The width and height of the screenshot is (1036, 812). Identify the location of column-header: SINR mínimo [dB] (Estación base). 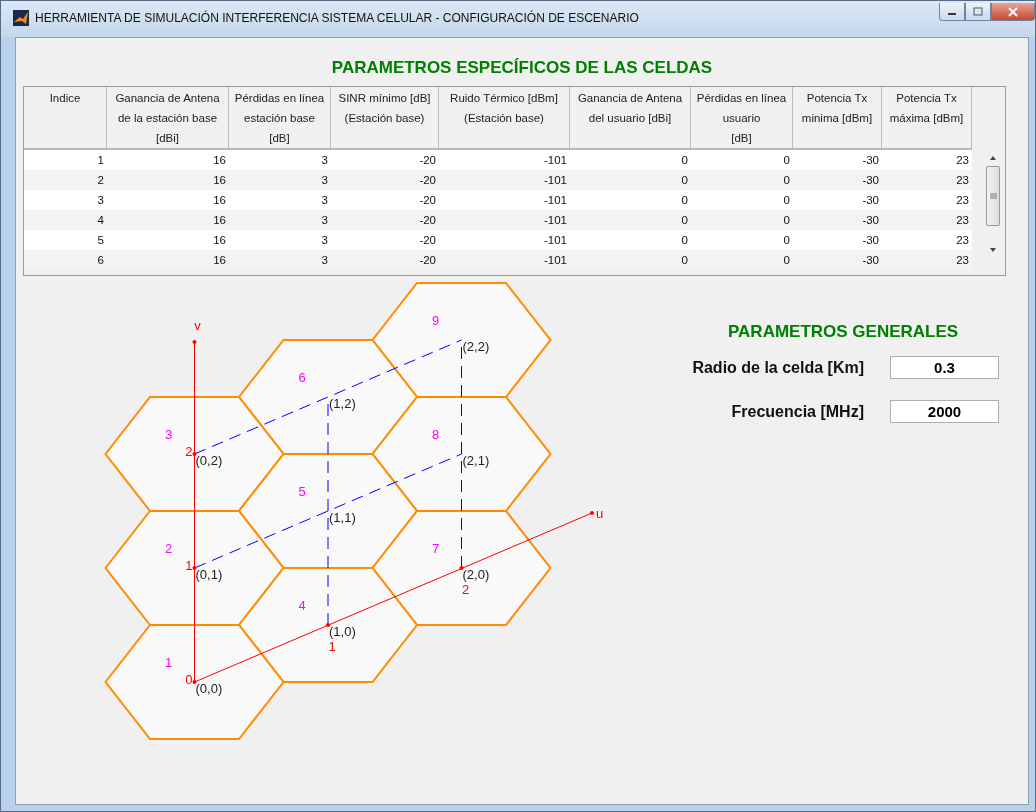
(385, 117).